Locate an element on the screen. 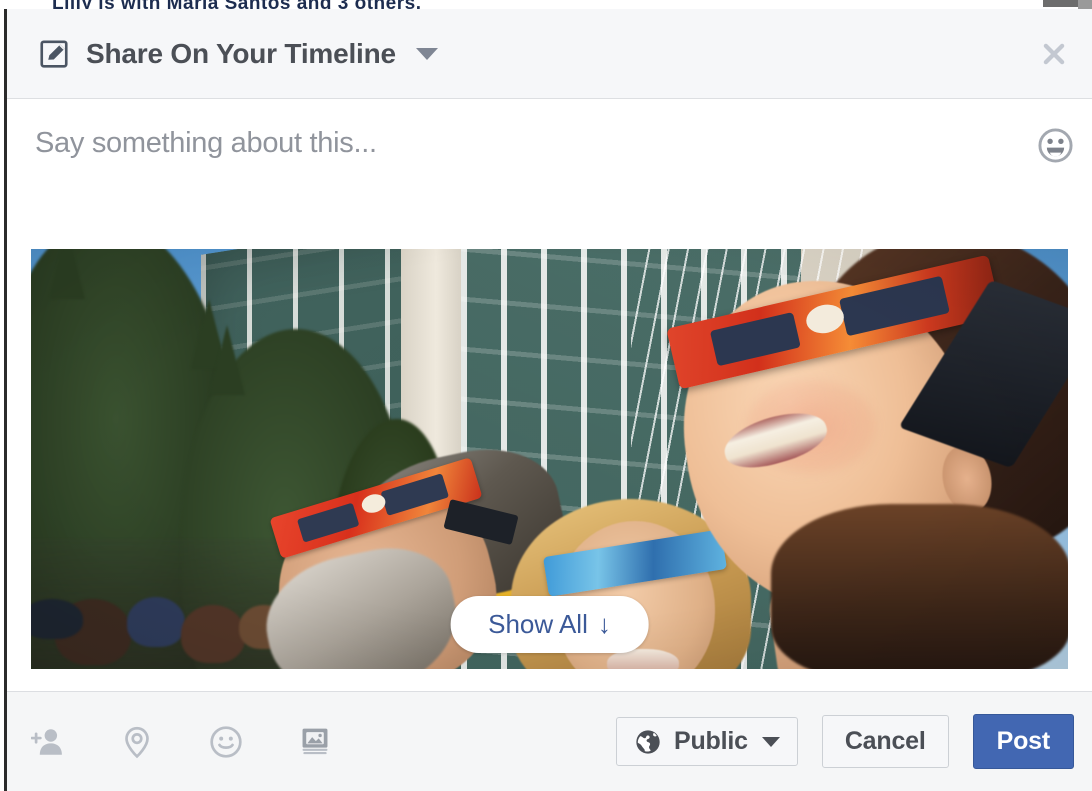  compose-edit-icon is located at coordinates (54, 53).